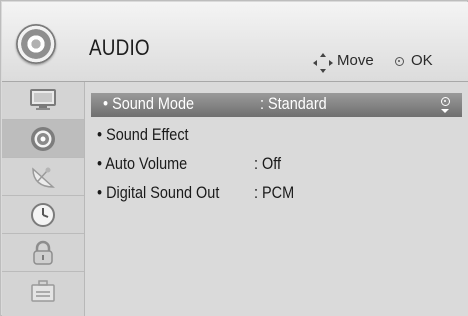  I want to click on menu-item-sound-effect: • Sound Effect, so click(276, 136).